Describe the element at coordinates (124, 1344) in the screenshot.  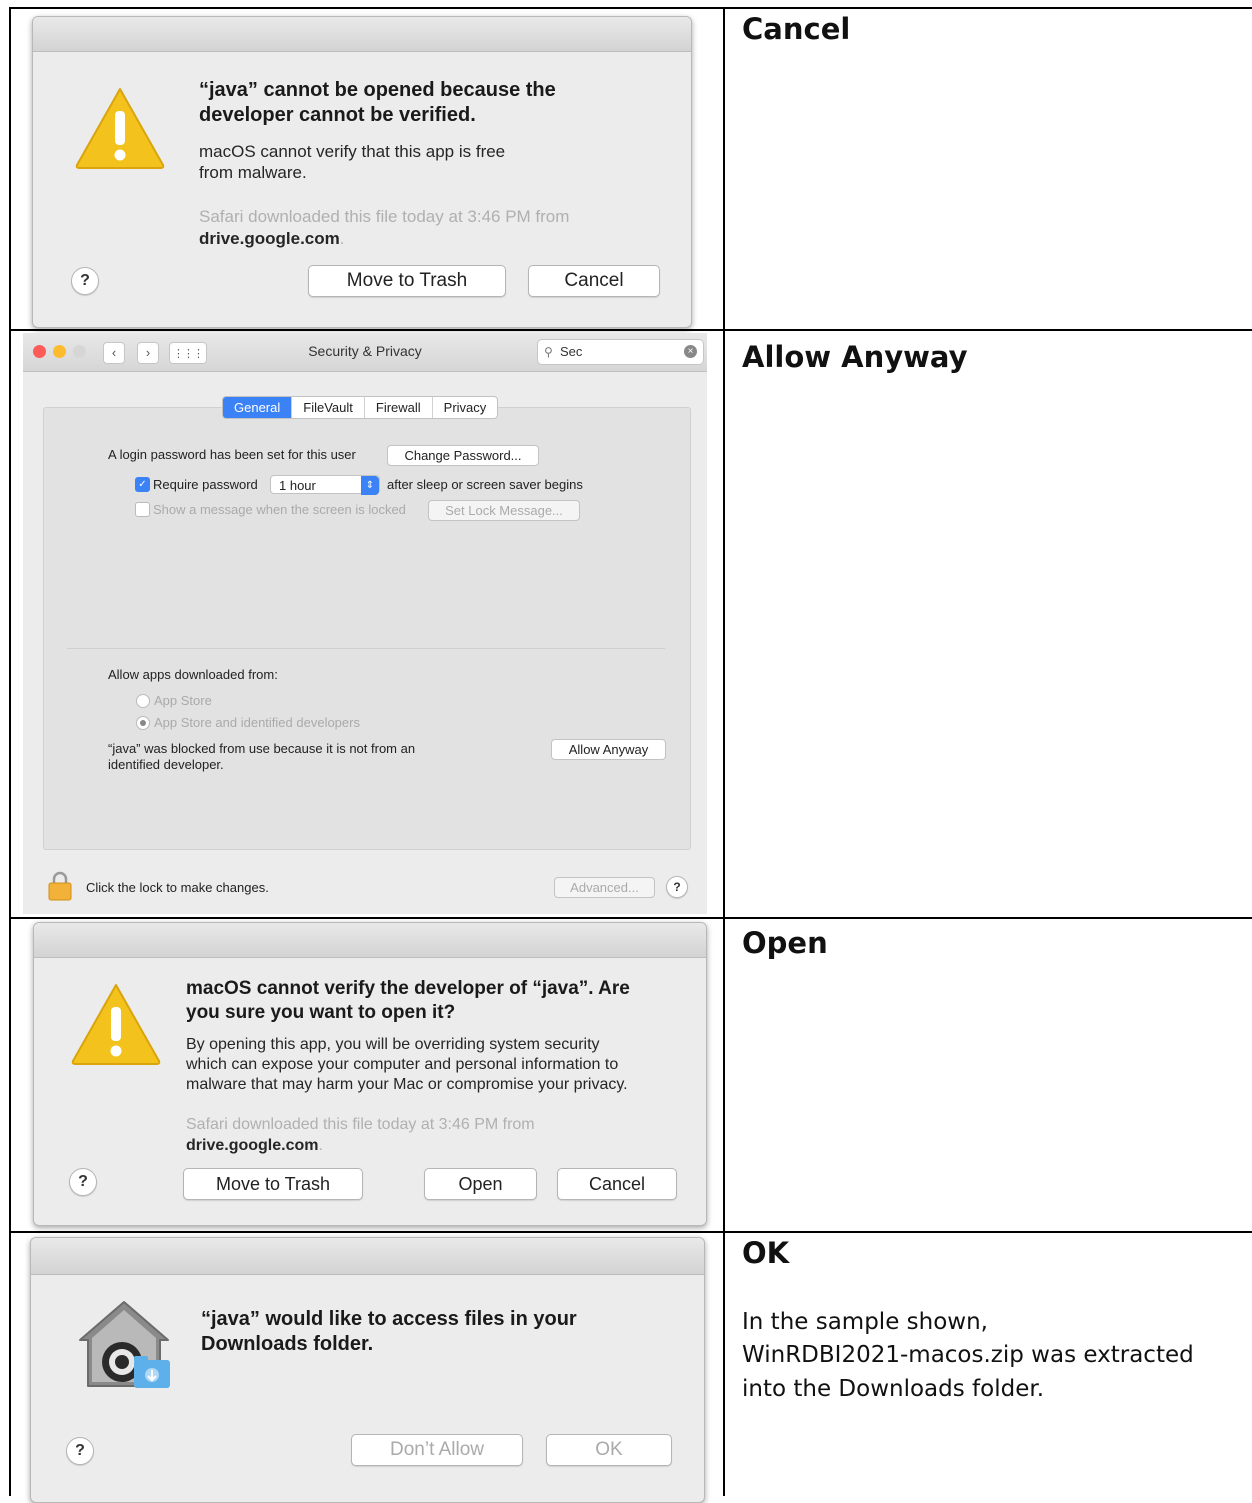
I see `security-folder-icon` at that location.